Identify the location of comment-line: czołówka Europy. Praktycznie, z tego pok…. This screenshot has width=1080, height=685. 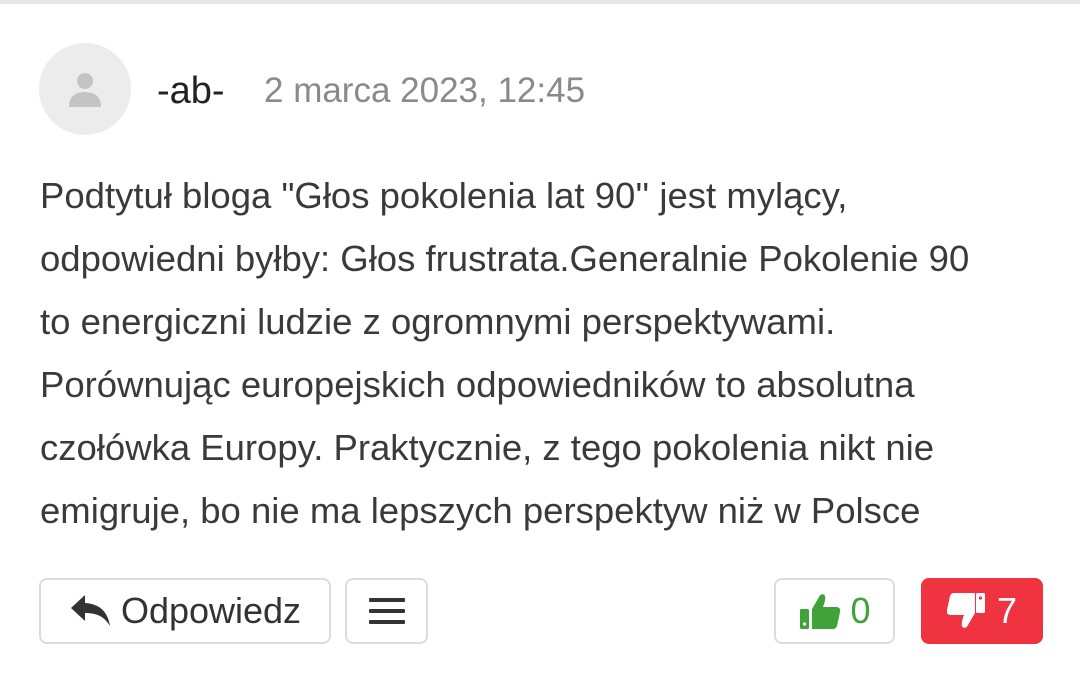
(487, 447).